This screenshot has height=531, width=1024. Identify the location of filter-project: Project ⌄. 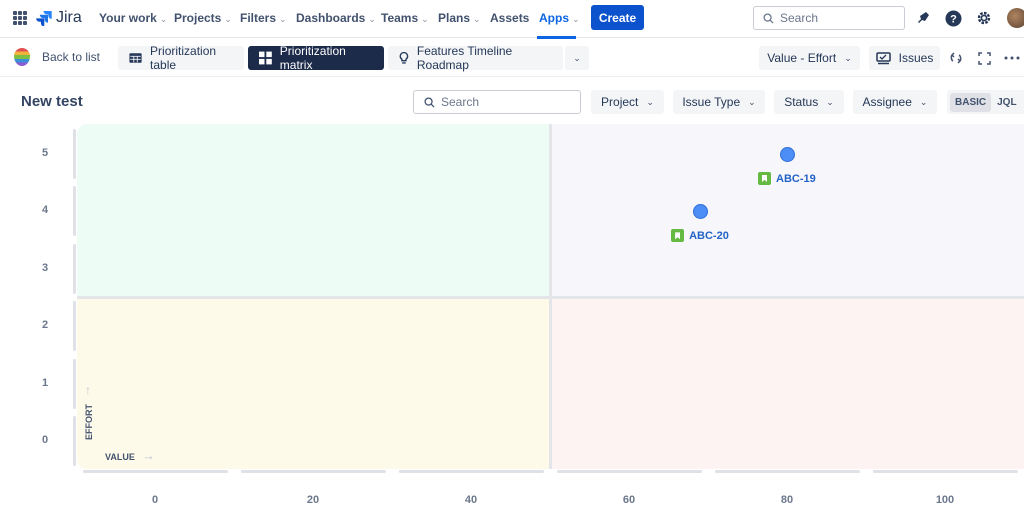
(627, 102).